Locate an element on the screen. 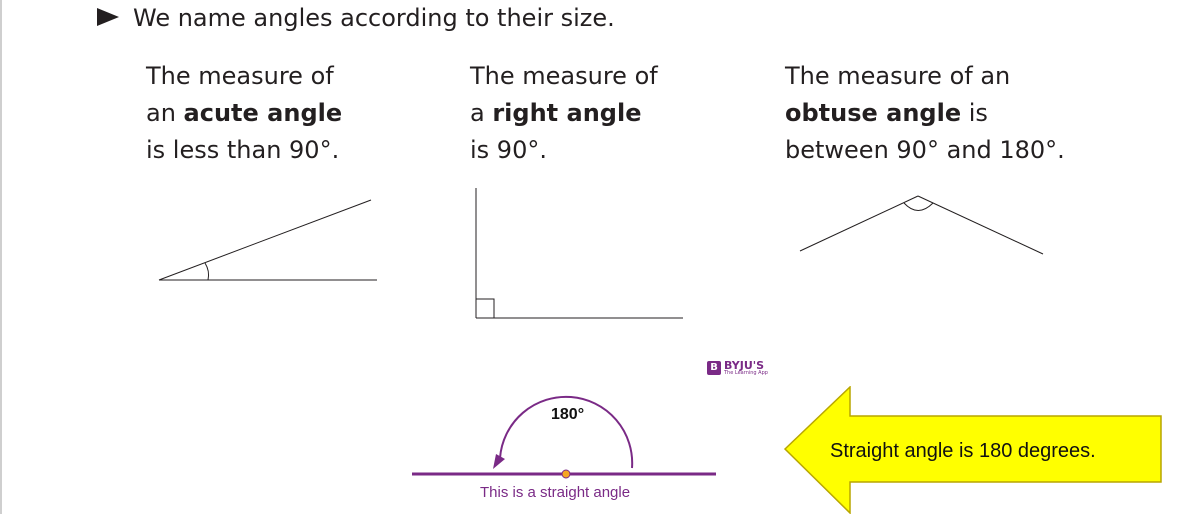  straight-angle-caption: This is a straight angle is located at coordinates (555, 492).